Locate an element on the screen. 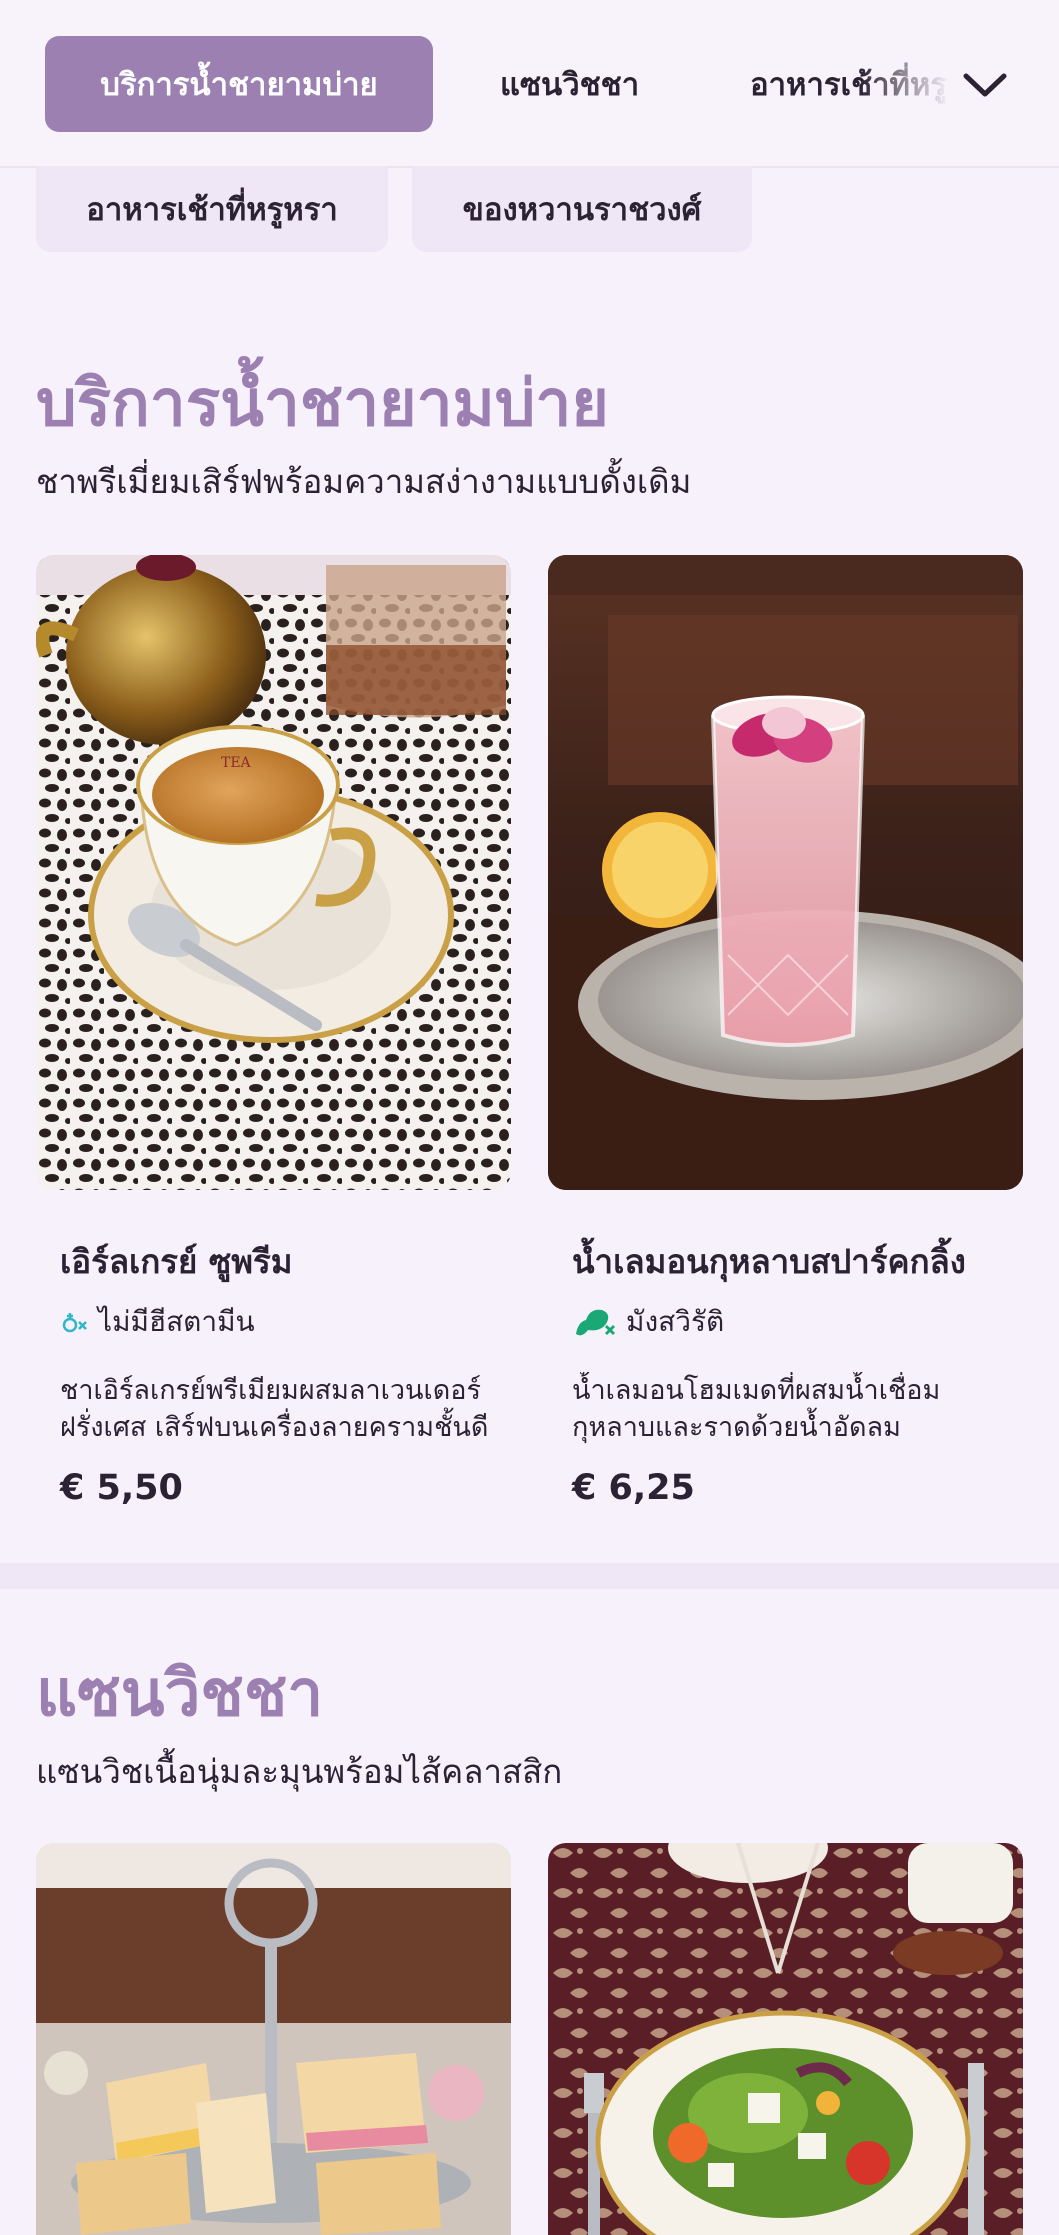  section-subtitle: แซนวิชเนื้อนุ่มละมุนพร้อมไส้คลาสสิก is located at coordinates (299, 1771).